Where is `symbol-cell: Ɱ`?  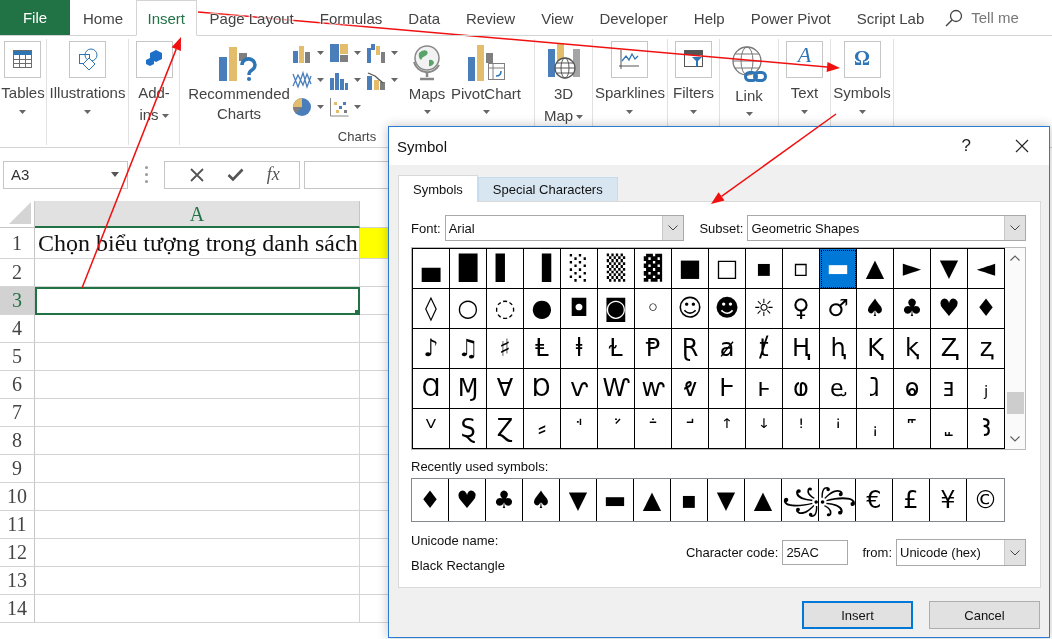
symbol-cell: Ɱ is located at coordinates (468, 389).